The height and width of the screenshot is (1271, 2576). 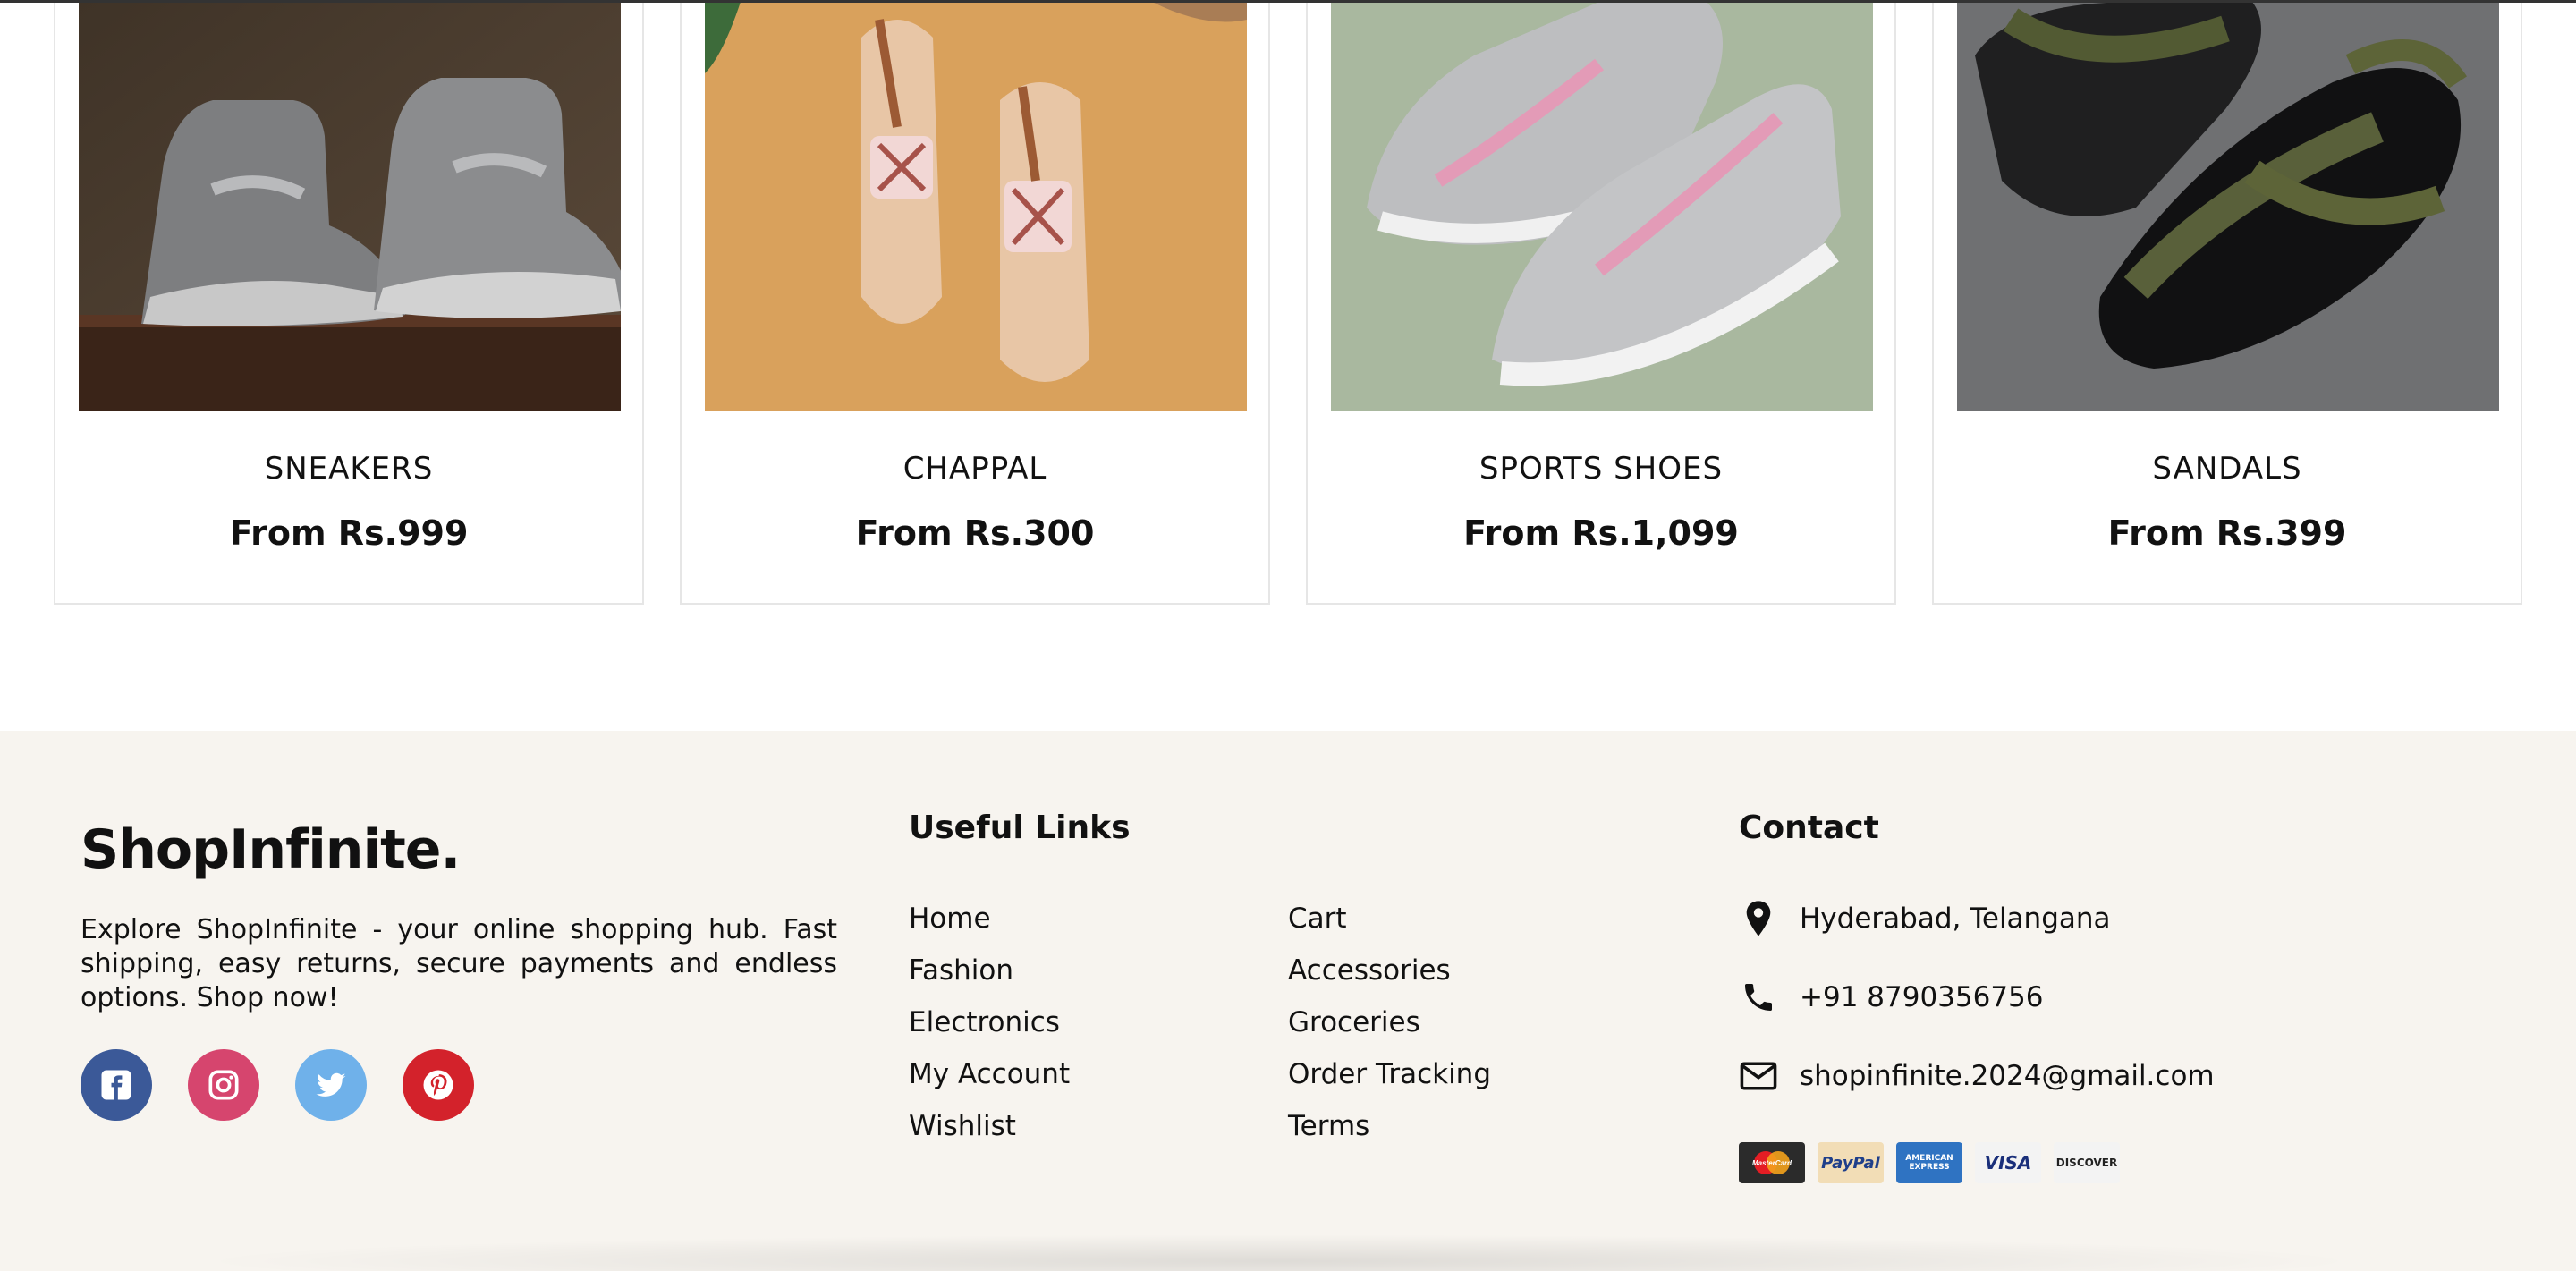 I want to click on product-card-sneakers: SNEAKERS From Rs.999, so click(x=349, y=302).